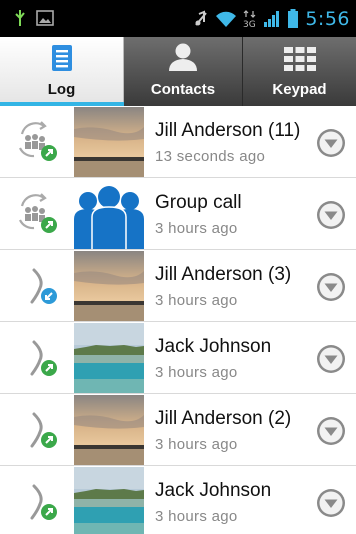 This screenshot has width=356, height=534. What do you see at coordinates (299, 89) in the screenshot?
I see `tab-keypad-label: Keypad` at bounding box center [299, 89].